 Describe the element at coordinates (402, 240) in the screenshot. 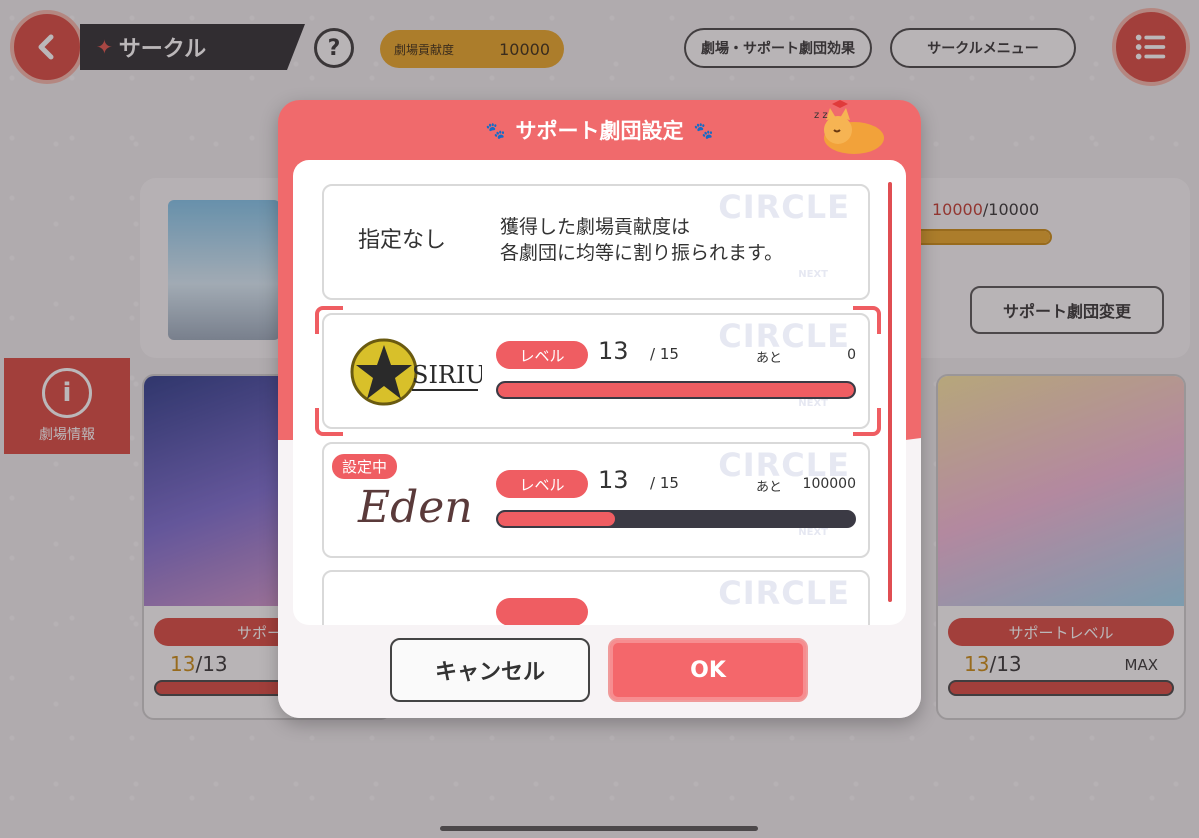

I see `none-option-label: 指定なし` at that location.